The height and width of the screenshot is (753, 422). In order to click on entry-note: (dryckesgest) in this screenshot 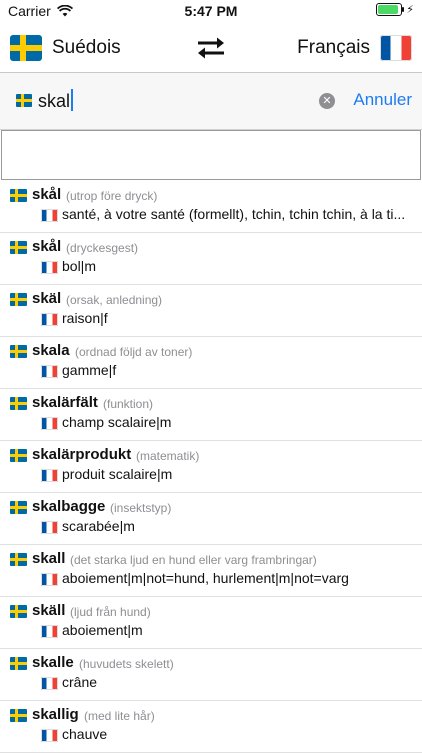, I will do `click(102, 248)`.